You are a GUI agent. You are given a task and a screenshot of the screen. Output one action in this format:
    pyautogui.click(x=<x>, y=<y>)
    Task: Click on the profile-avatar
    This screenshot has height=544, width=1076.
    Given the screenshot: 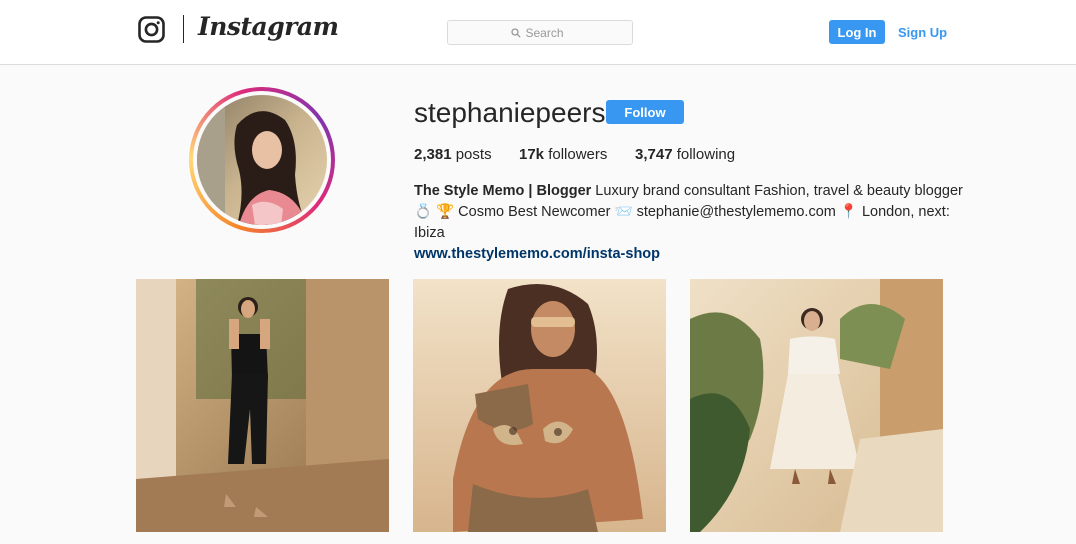 What is the action you would take?
    pyautogui.click(x=262, y=160)
    